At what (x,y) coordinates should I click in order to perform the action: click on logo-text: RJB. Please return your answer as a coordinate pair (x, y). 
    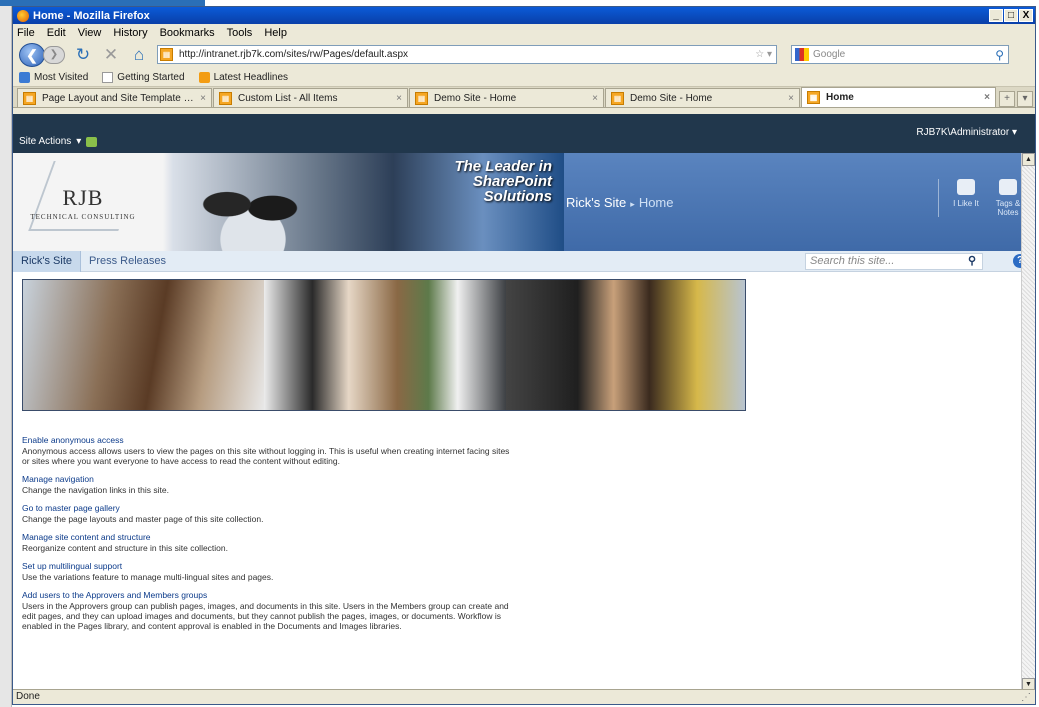
    Looking at the image, I should click on (83, 197).